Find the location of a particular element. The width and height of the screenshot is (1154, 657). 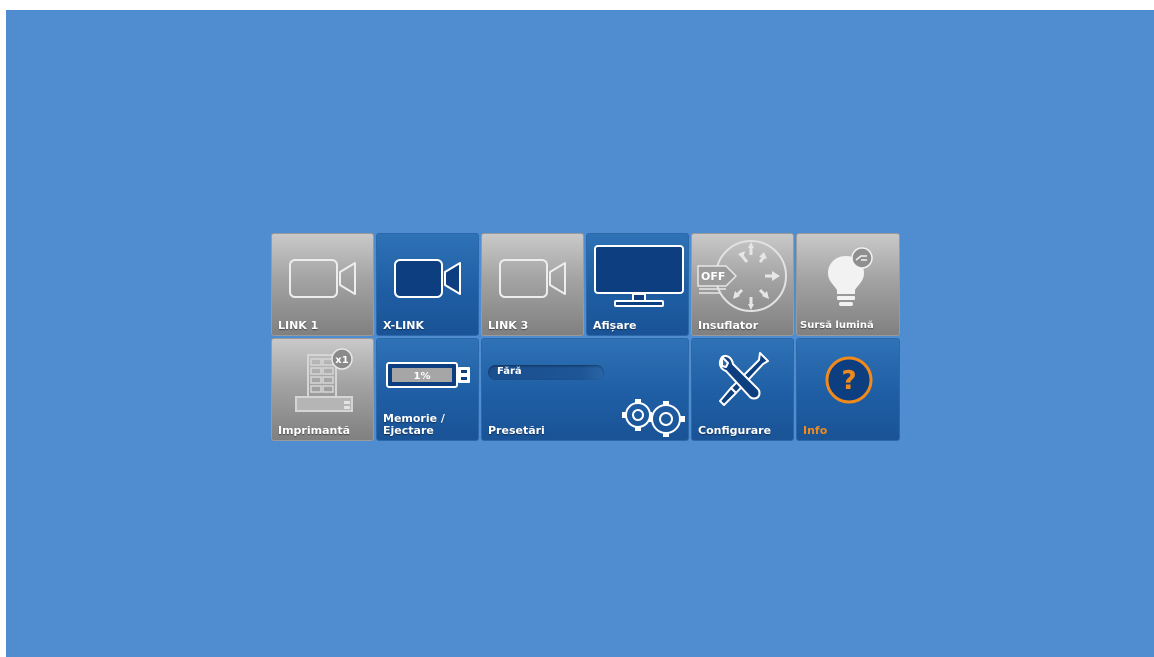

insufflator-icon: OFF is located at coordinates (742, 276).